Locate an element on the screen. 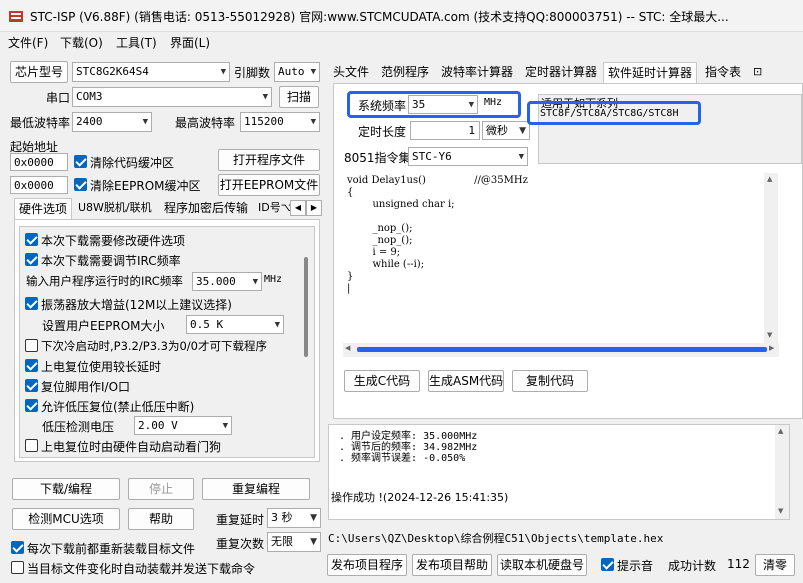  menu-download: 下载(O) is located at coordinates (81, 42).